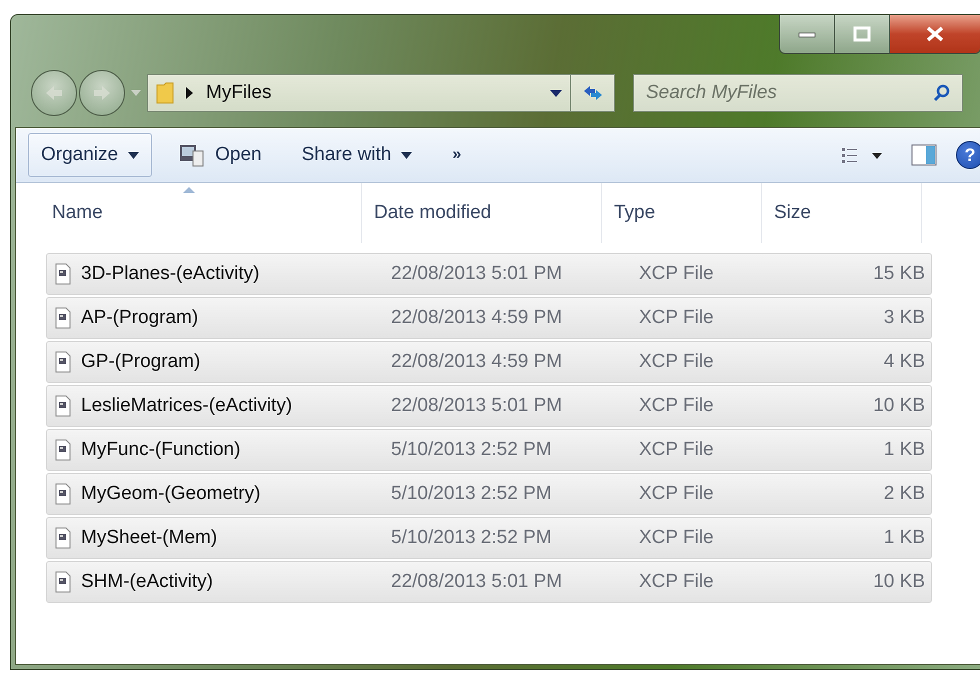 The width and height of the screenshot is (980, 675). I want to click on share-menu-button: Share with, so click(357, 155).